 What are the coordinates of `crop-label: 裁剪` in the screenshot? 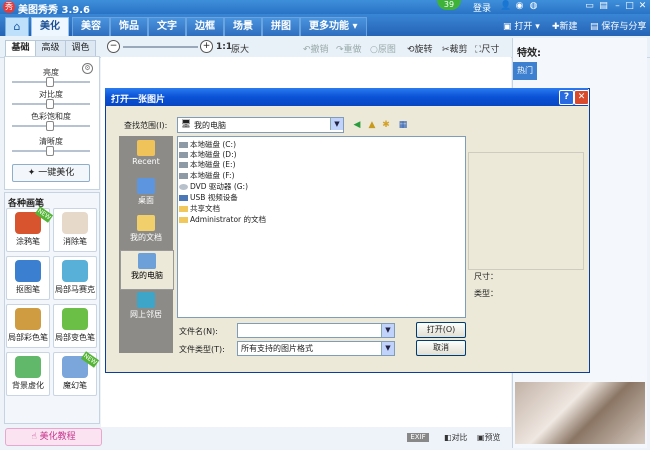 It's located at (458, 50).